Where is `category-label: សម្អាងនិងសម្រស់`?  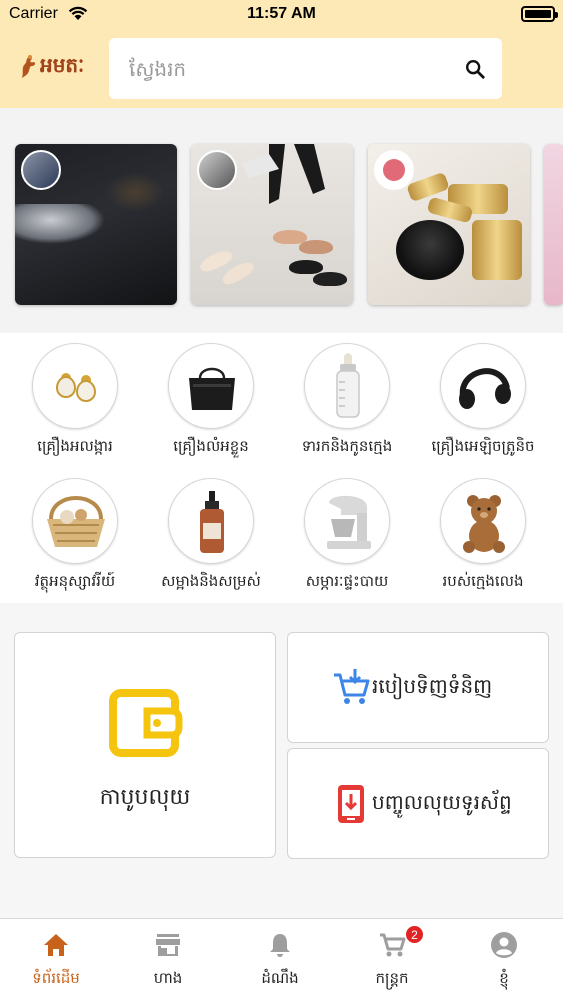 category-label: សម្អាងនិងសម្រស់ is located at coordinates (211, 581).